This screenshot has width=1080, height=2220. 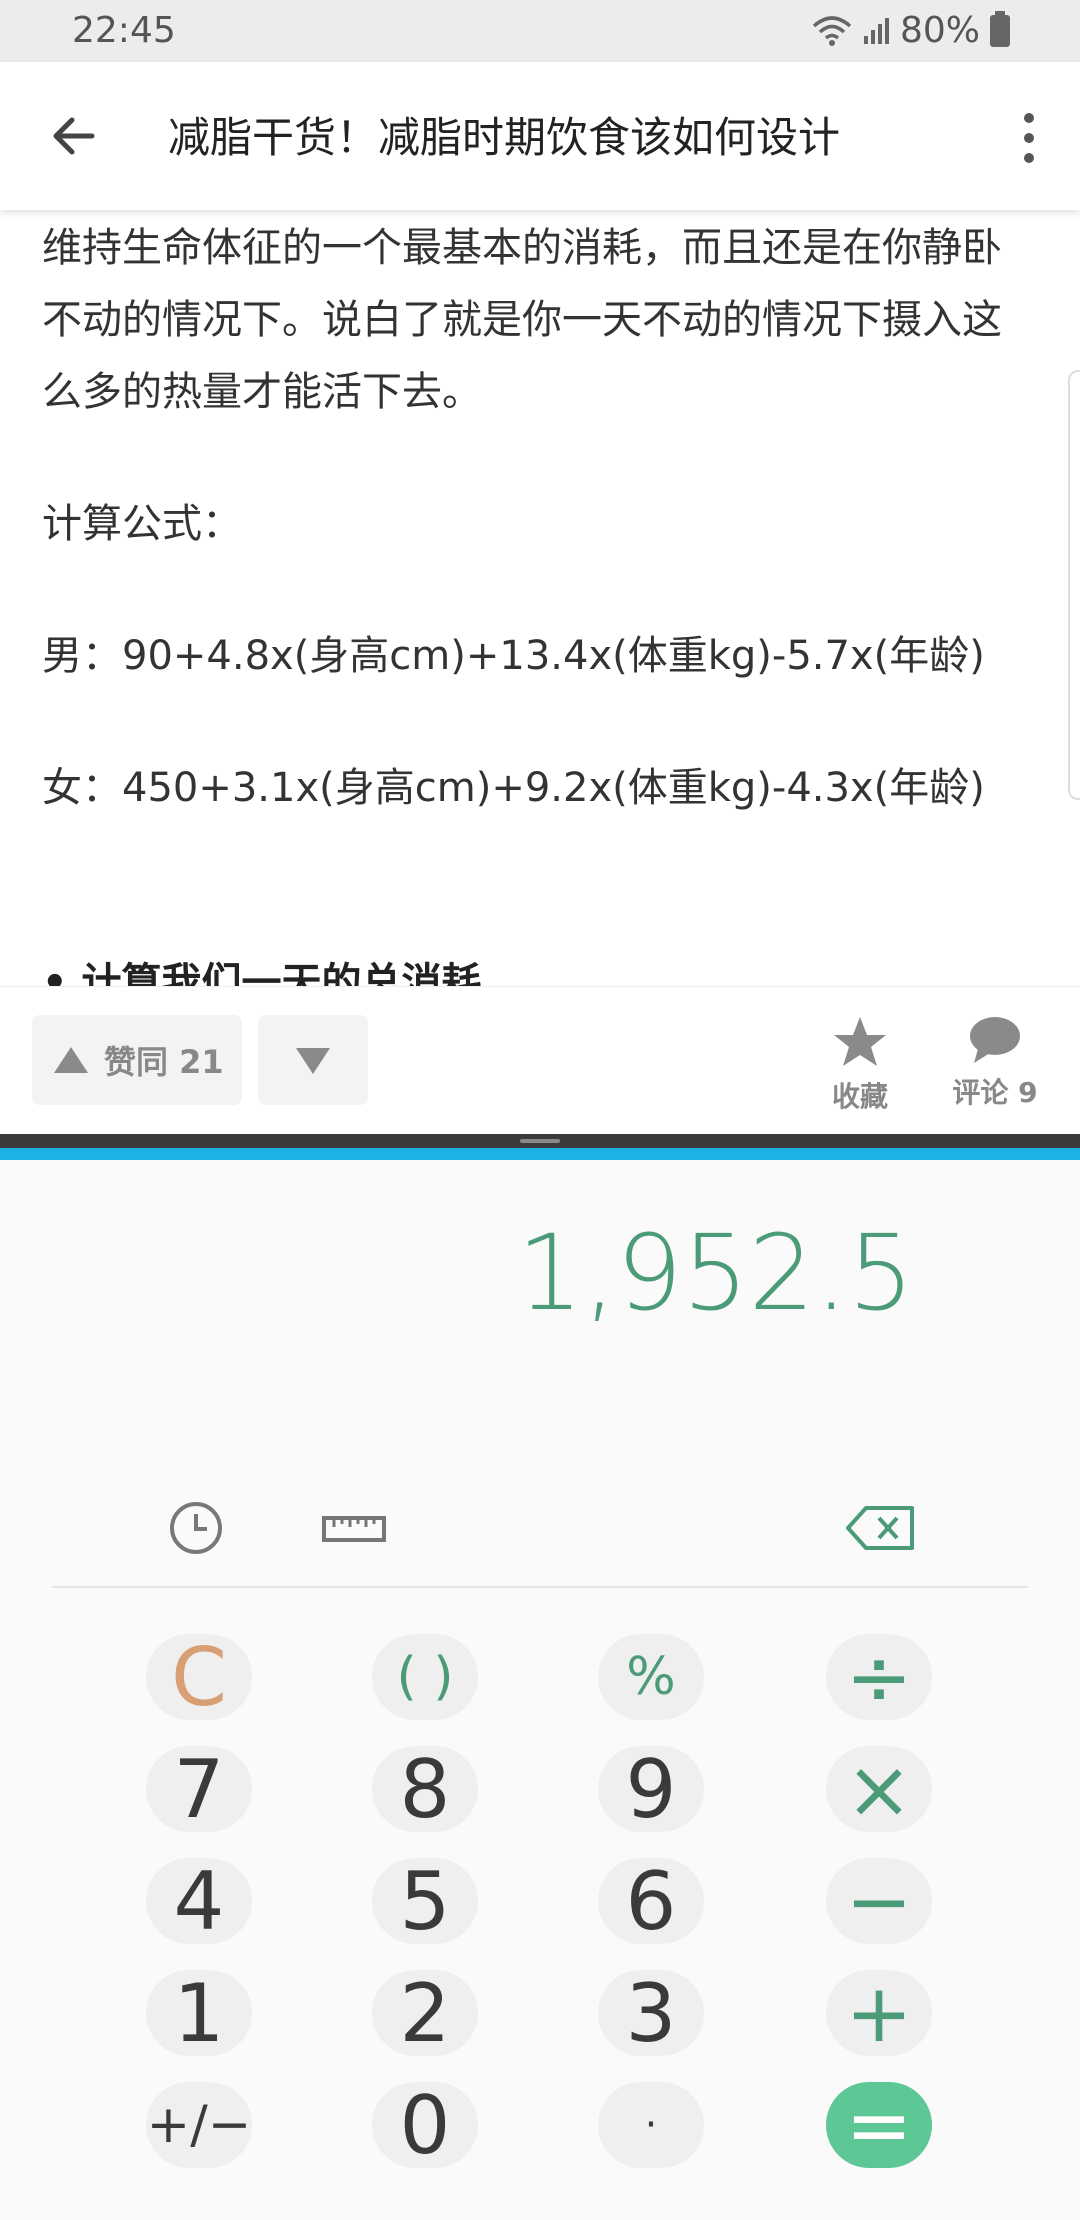 What do you see at coordinates (196, 1528) in the screenshot?
I see `history-icon` at bounding box center [196, 1528].